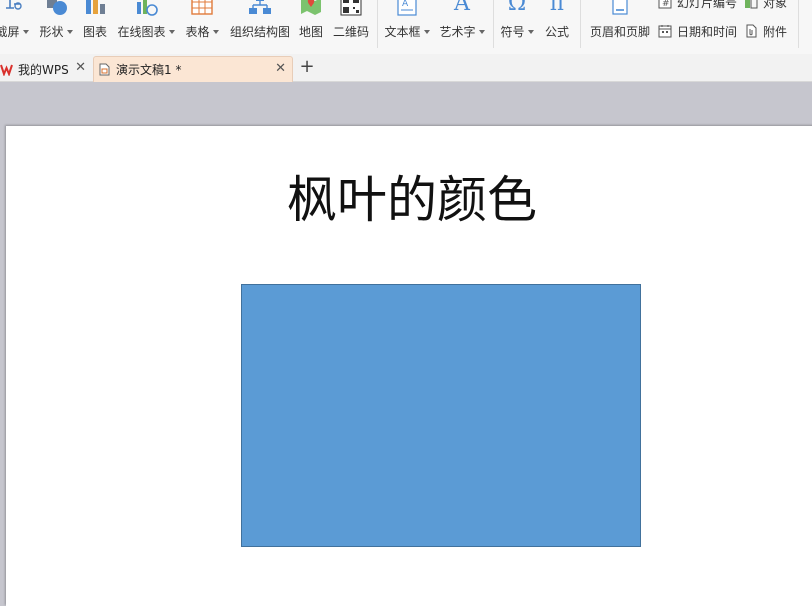 The image size is (812, 606). Describe the element at coordinates (202, 24) in the screenshot. I see `table-button: 表格` at that location.